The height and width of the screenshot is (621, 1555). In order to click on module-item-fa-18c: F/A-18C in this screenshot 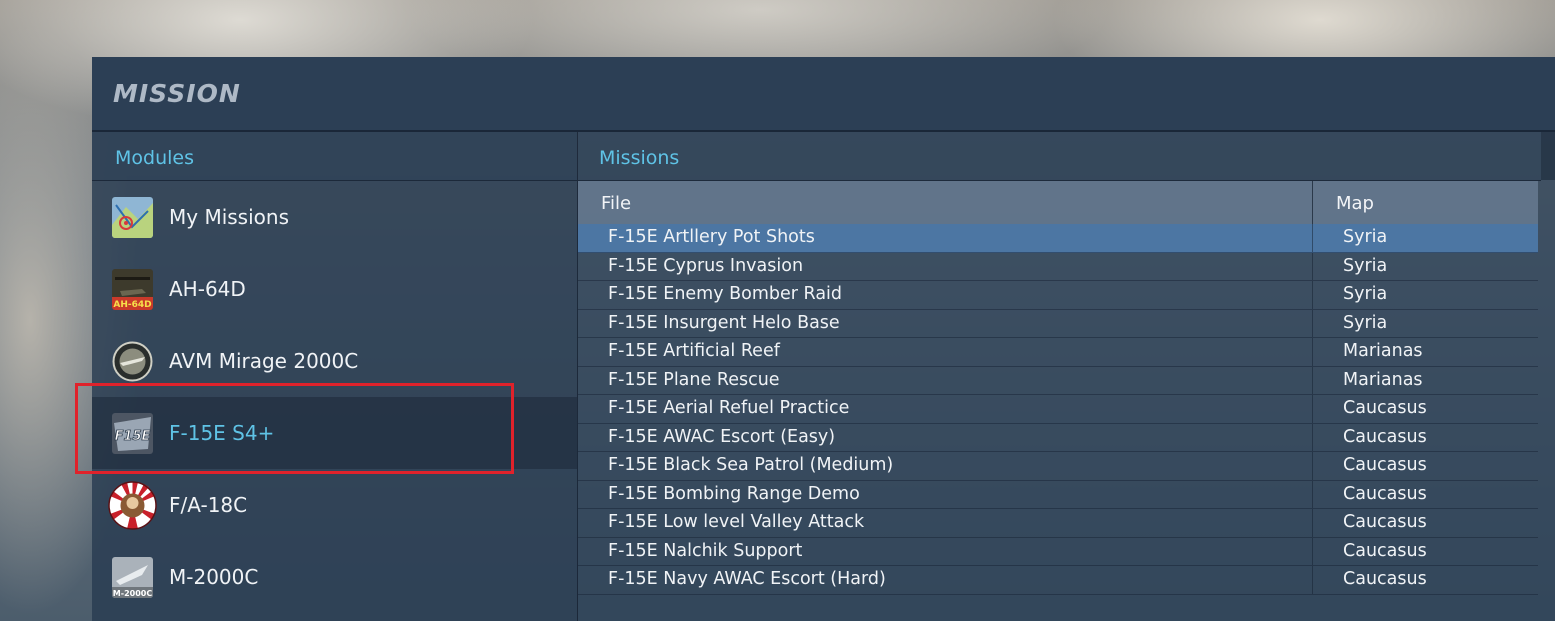, I will do `click(334, 505)`.